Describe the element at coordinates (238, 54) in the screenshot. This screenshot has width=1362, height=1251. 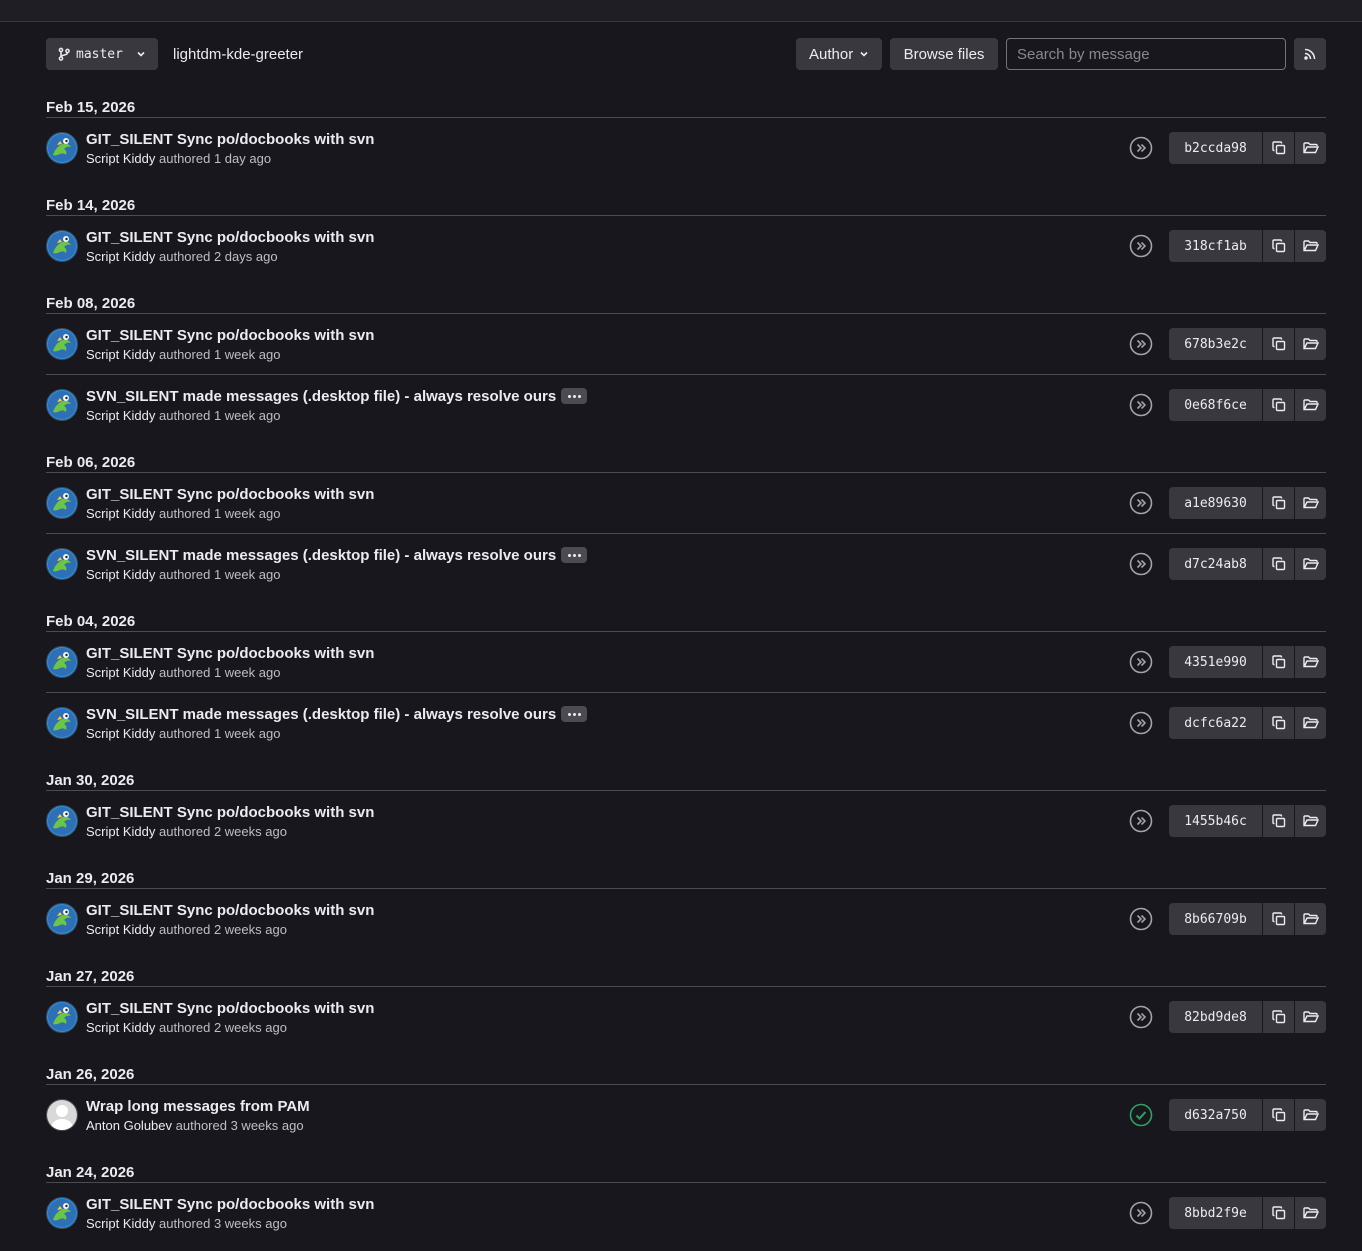
I see `repo-breadcrumb: lightdm-kde-greeter` at that location.